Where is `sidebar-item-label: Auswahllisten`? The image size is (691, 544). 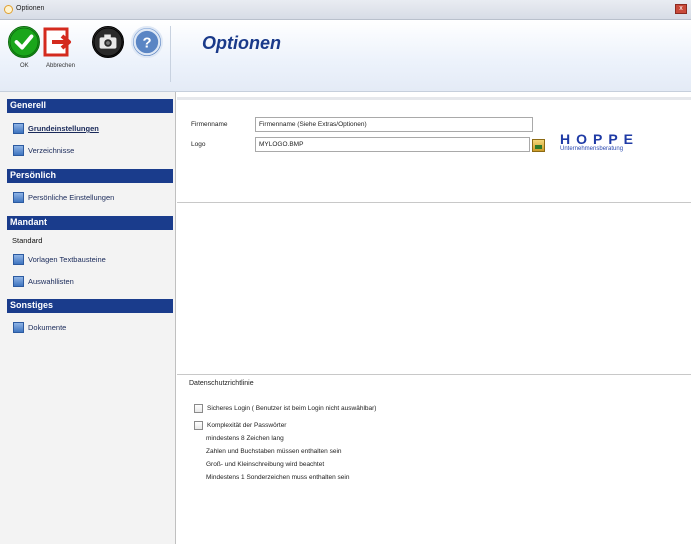
sidebar-item-label: Auswahllisten is located at coordinates (51, 281).